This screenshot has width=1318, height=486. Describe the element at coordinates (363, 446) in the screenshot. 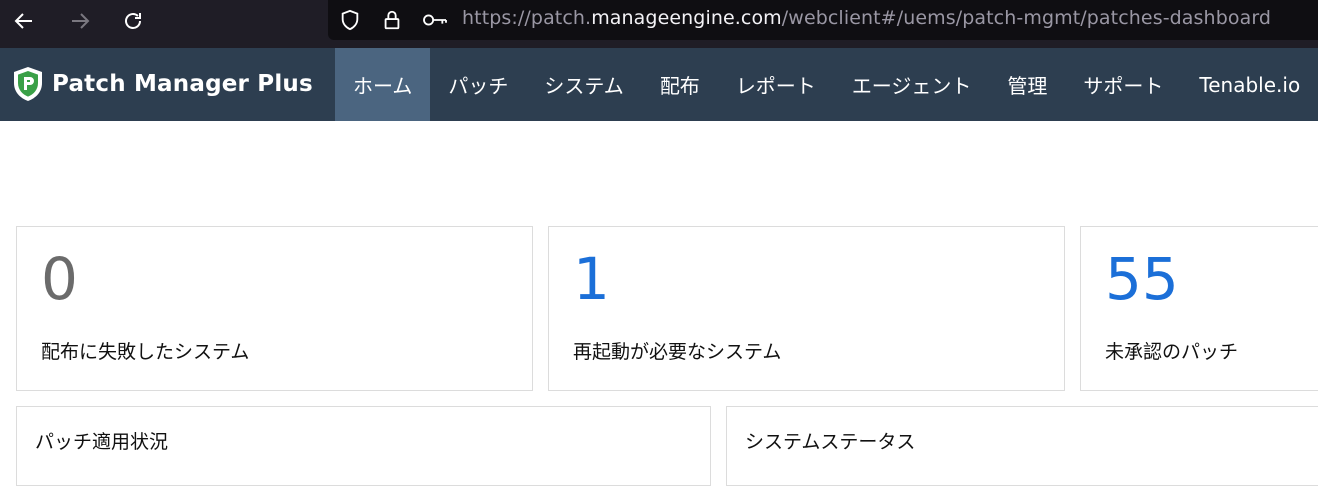

I see `panel-patch-status: パッチ適用状況` at that location.